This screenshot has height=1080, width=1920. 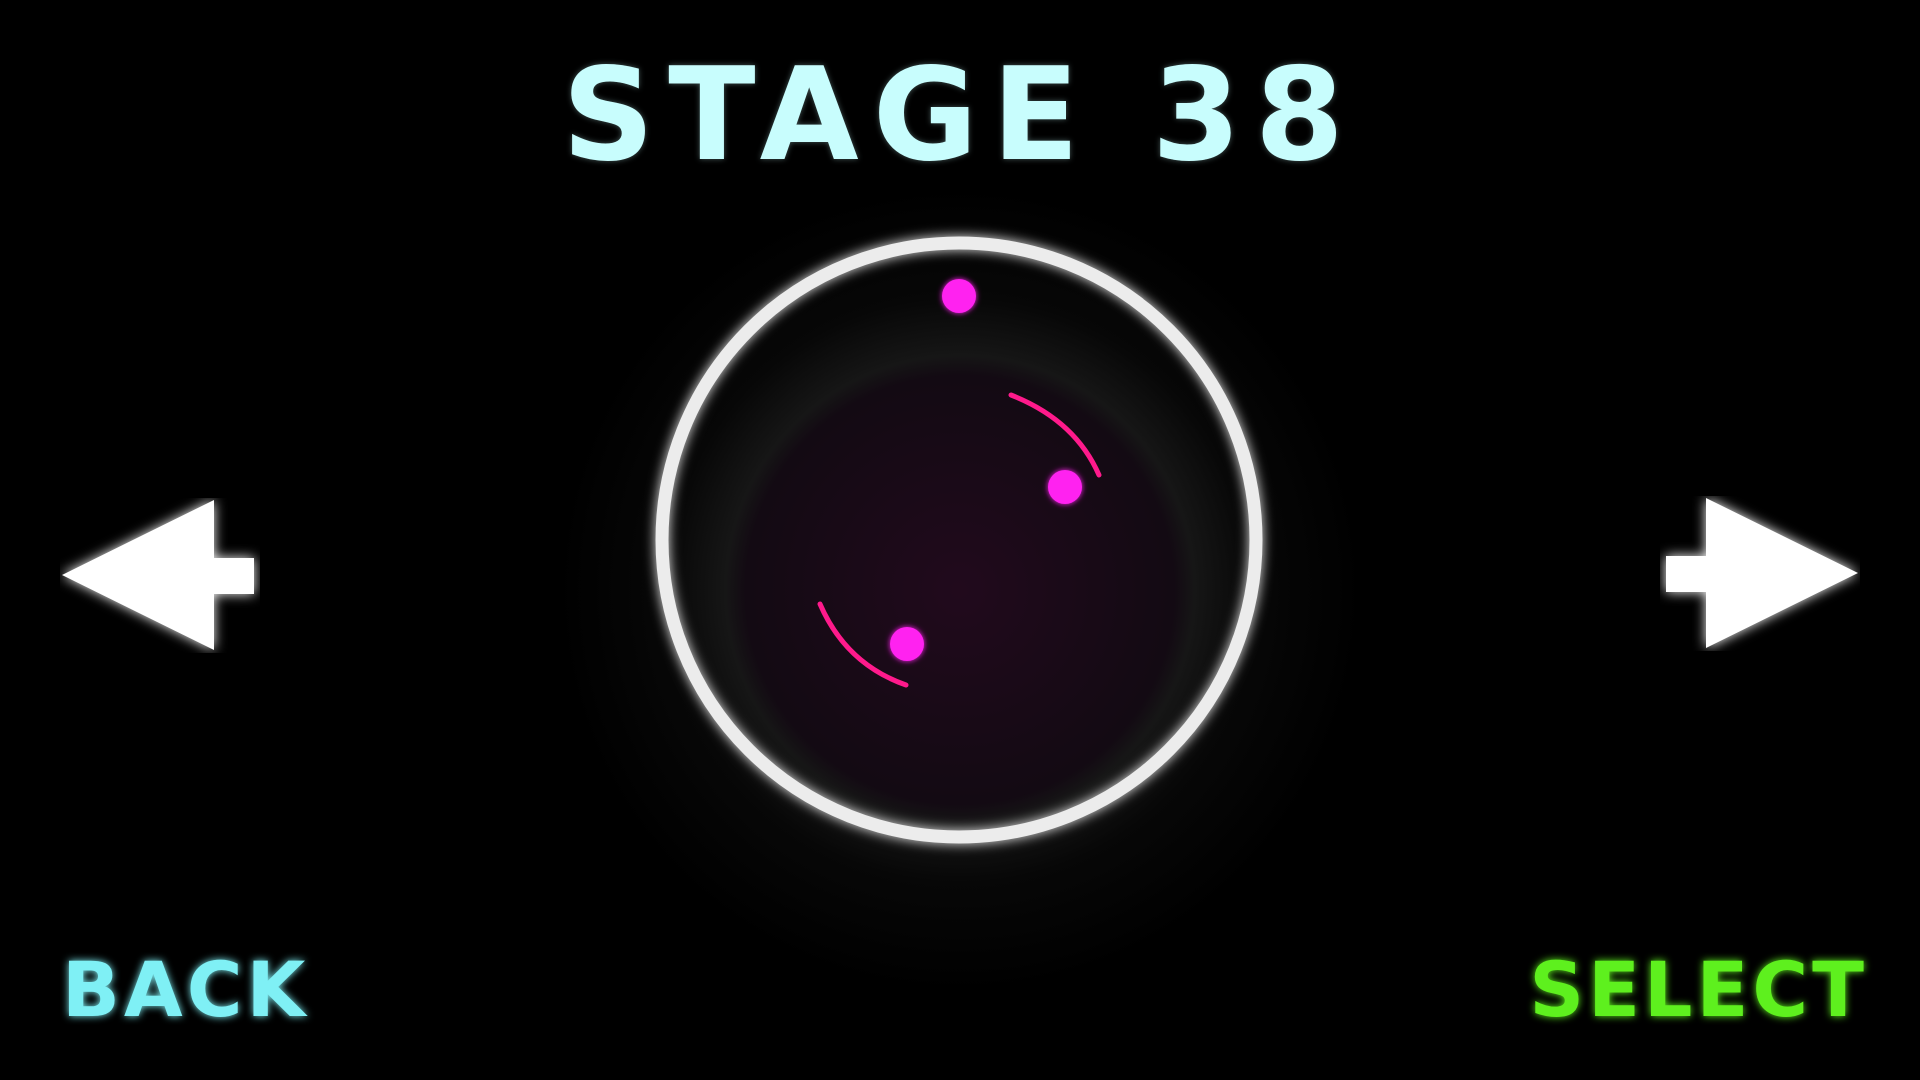 I want to click on orb-right, so click(x=1065, y=487).